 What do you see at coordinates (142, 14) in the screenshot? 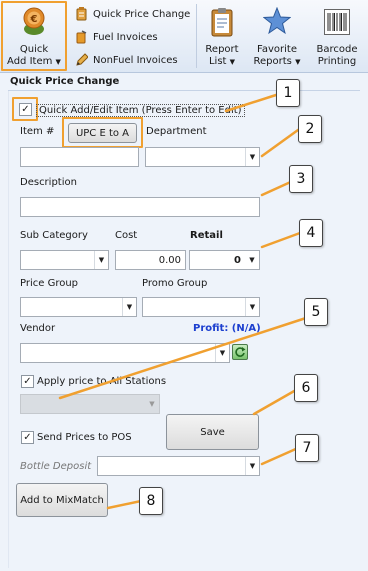
I see `quick-price-change-label: Quick Price Change` at bounding box center [142, 14].